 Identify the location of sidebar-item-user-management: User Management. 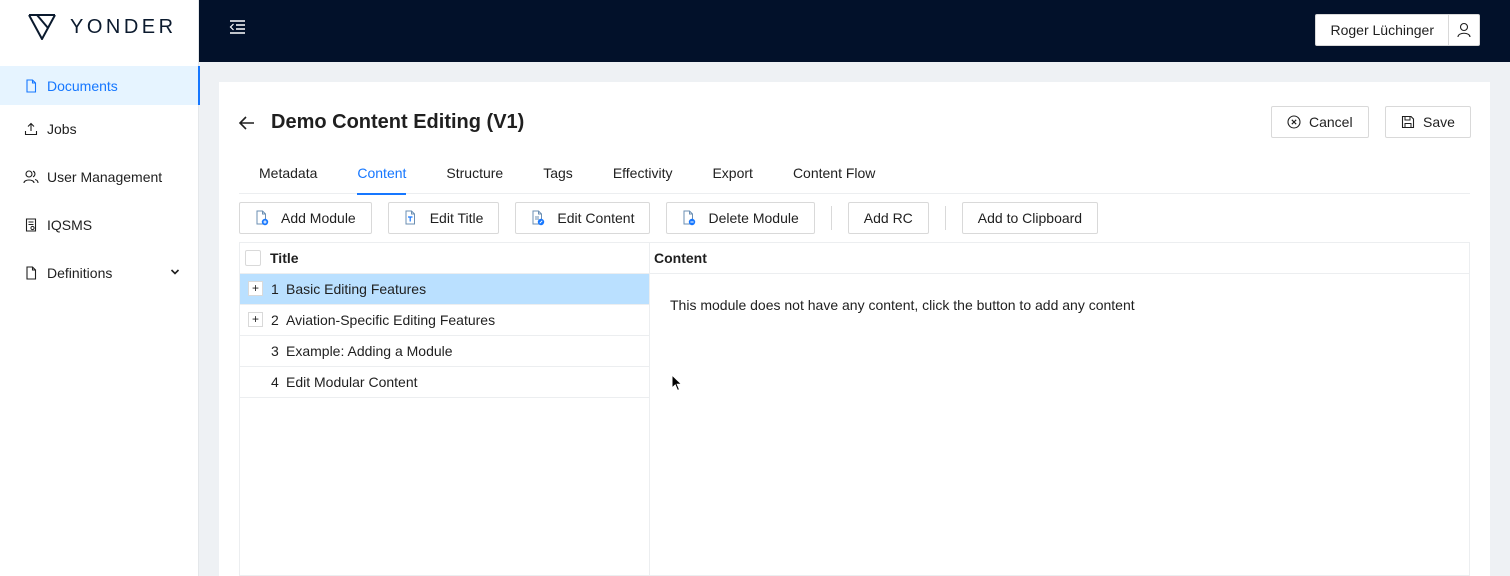
(99, 177).